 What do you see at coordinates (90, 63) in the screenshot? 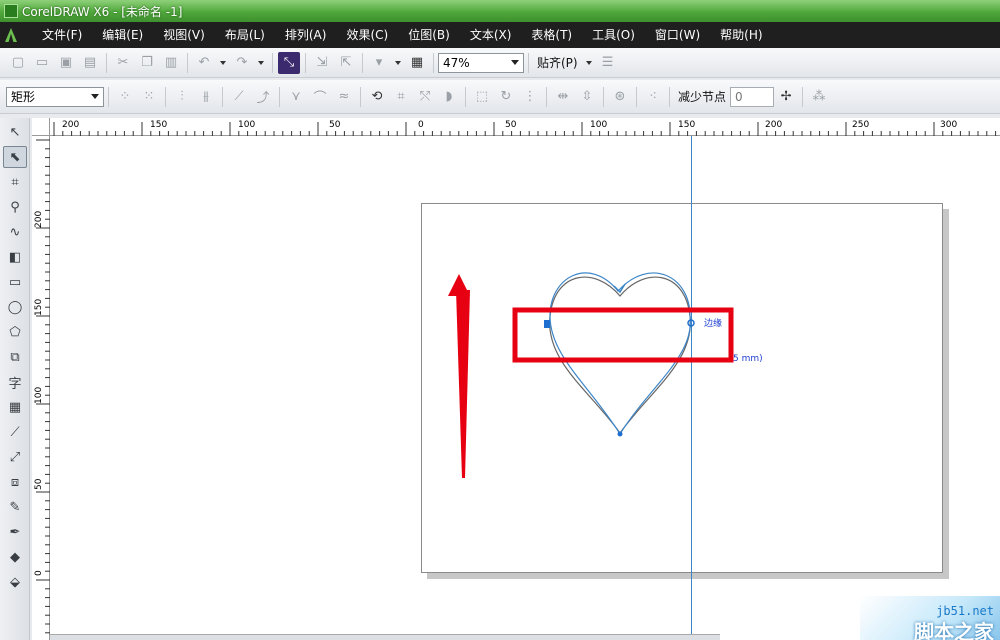
I see `print-icon: ▤` at bounding box center [90, 63].